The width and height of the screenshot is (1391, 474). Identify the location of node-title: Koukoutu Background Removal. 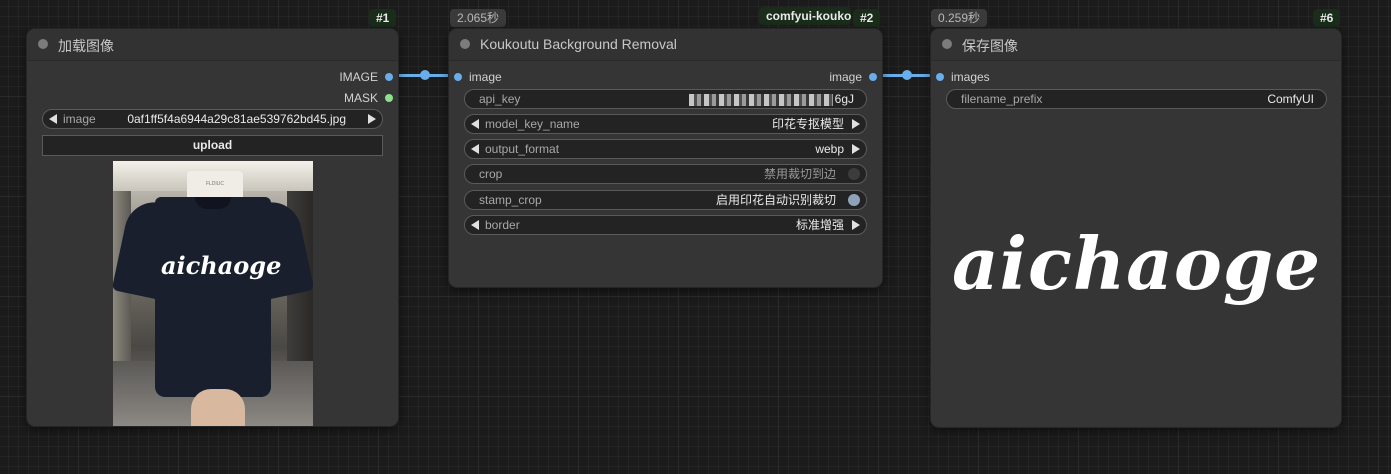
(578, 44).